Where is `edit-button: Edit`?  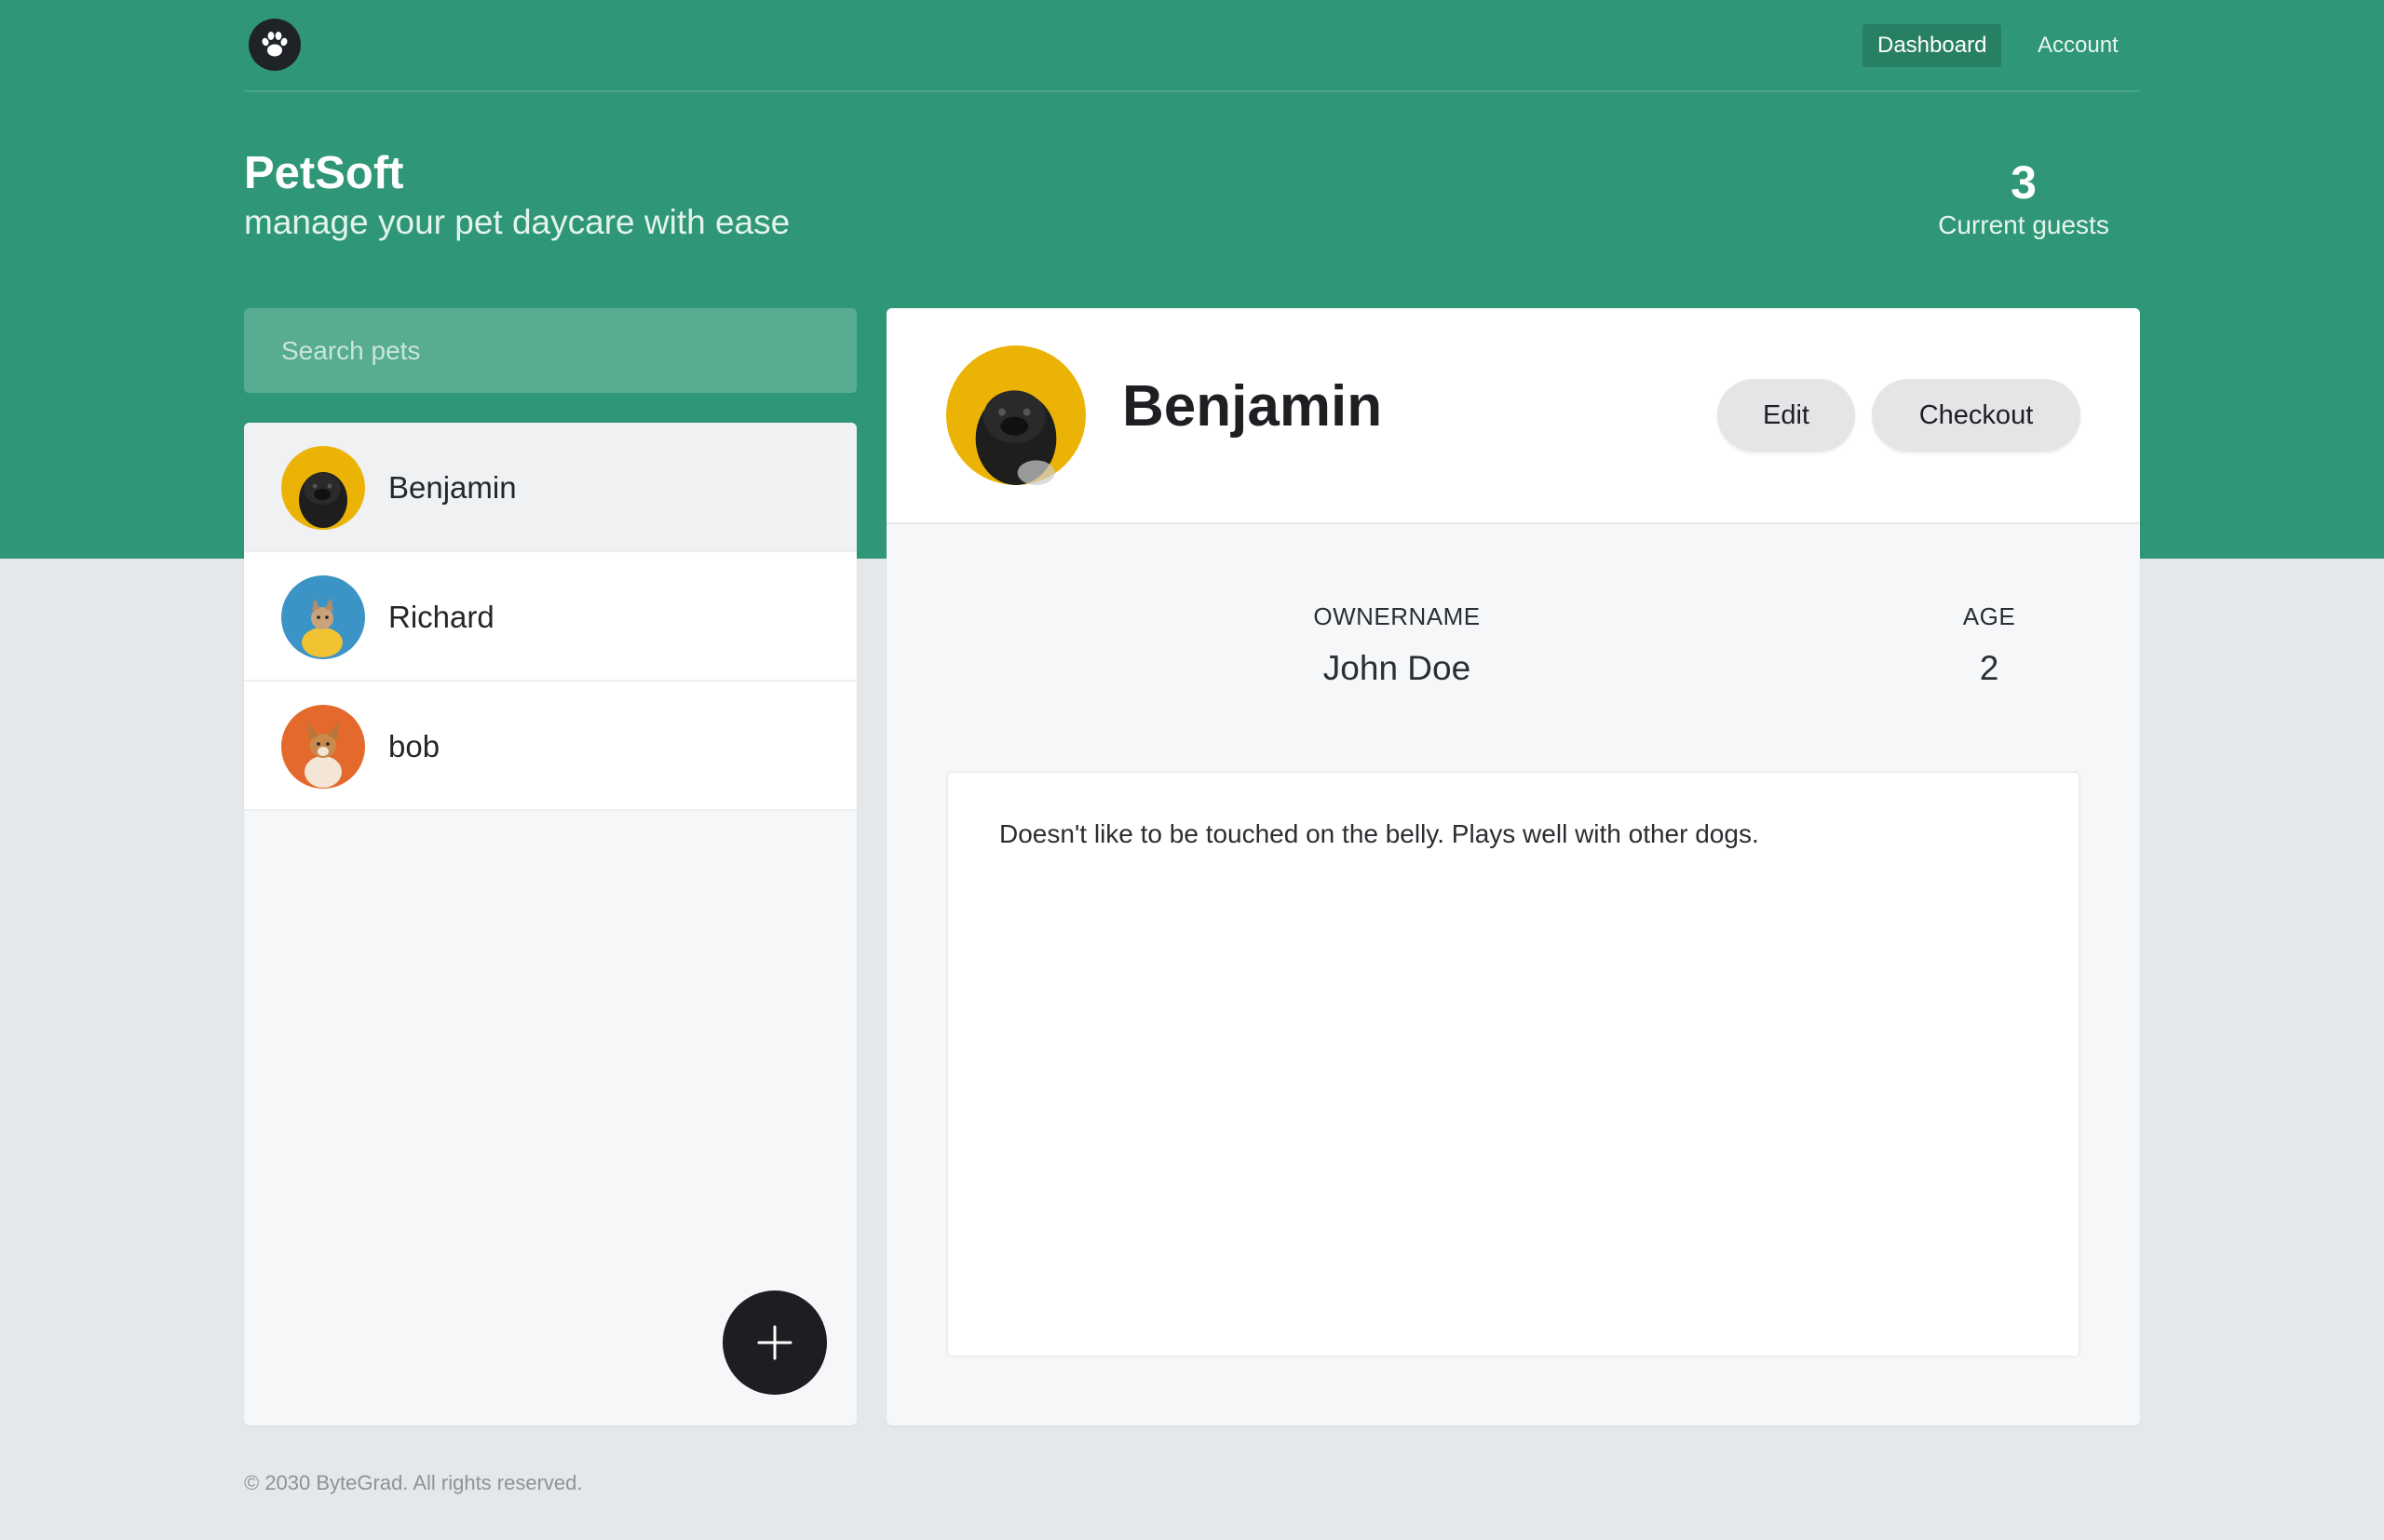 edit-button: Edit is located at coordinates (1786, 416).